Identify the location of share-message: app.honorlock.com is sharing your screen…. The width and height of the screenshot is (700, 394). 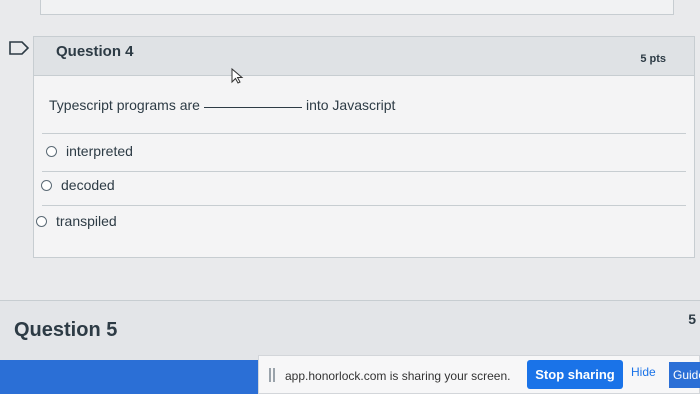
(398, 376).